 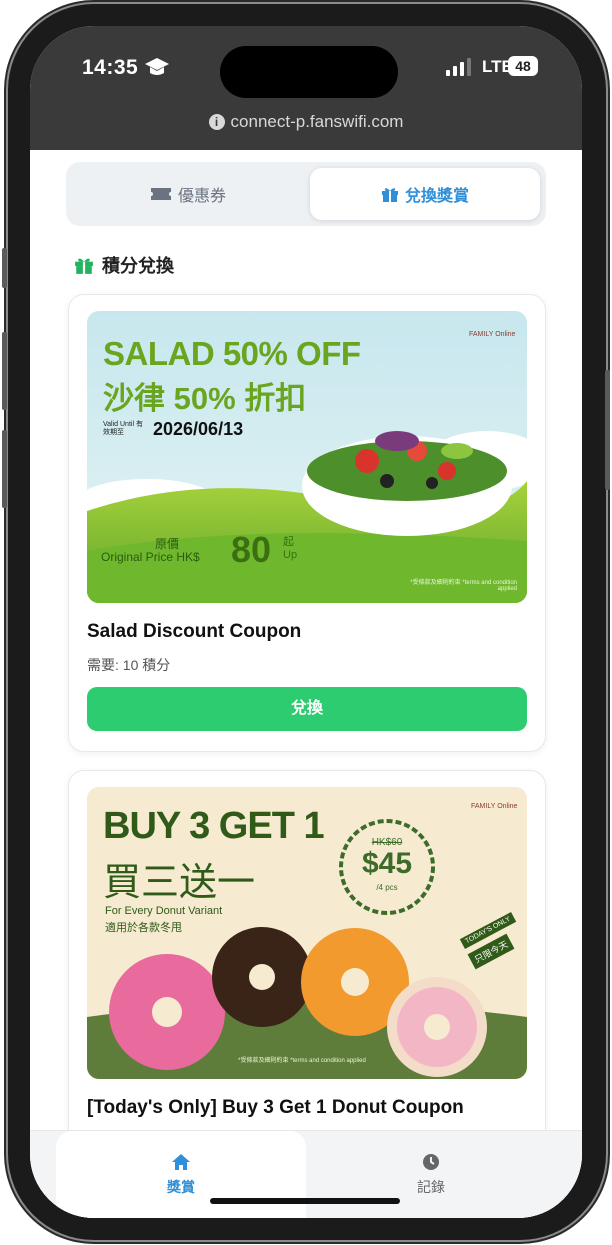 I want to click on redeem-button: 兌換, so click(x=307, y=709).